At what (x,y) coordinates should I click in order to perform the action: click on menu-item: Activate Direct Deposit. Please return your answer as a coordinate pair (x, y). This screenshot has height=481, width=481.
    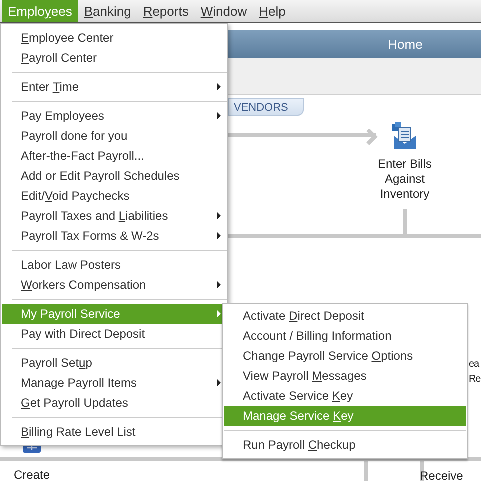
    Looking at the image, I should click on (345, 316).